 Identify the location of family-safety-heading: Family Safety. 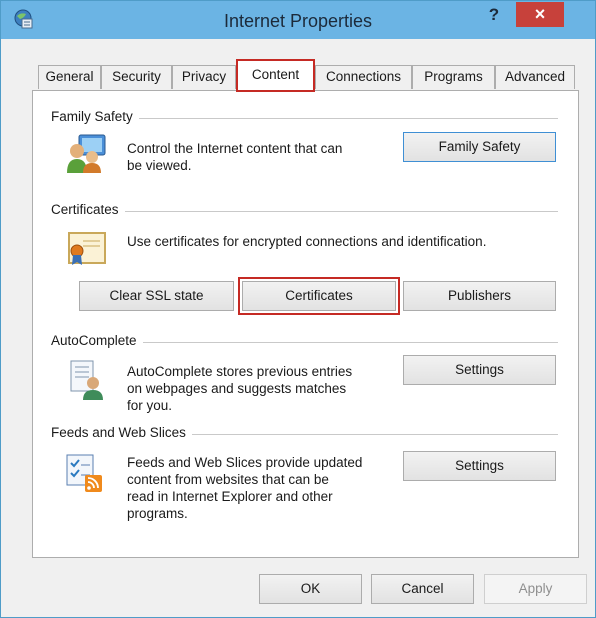
(95, 116).